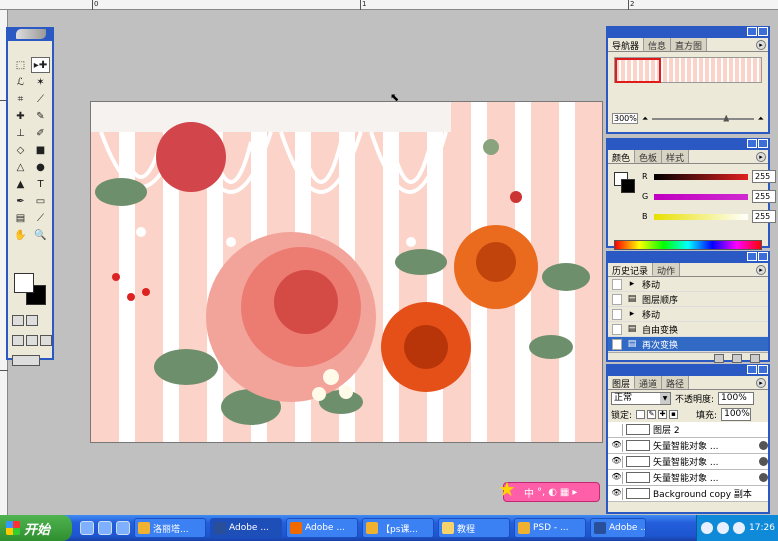 This screenshot has width=778, height=541. Describe the element at coordinates (40, 235) in the screenshot. I see `zoom-tool-icon: 🔍` at that location.